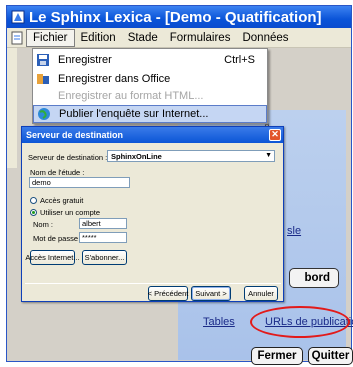 This screenshot has height=367, width=353. Describe the element at coordinates (43, 79) in the screenshot. I see `office-icon` at that location.